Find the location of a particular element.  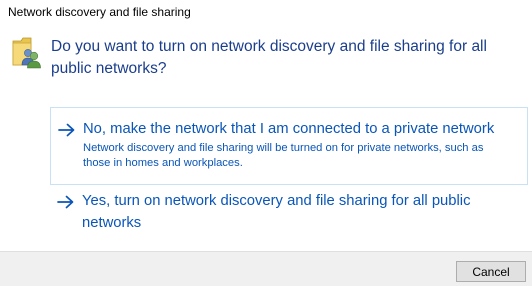

window-title: Network discovery and file sharing is located at coordinates (99, 12).